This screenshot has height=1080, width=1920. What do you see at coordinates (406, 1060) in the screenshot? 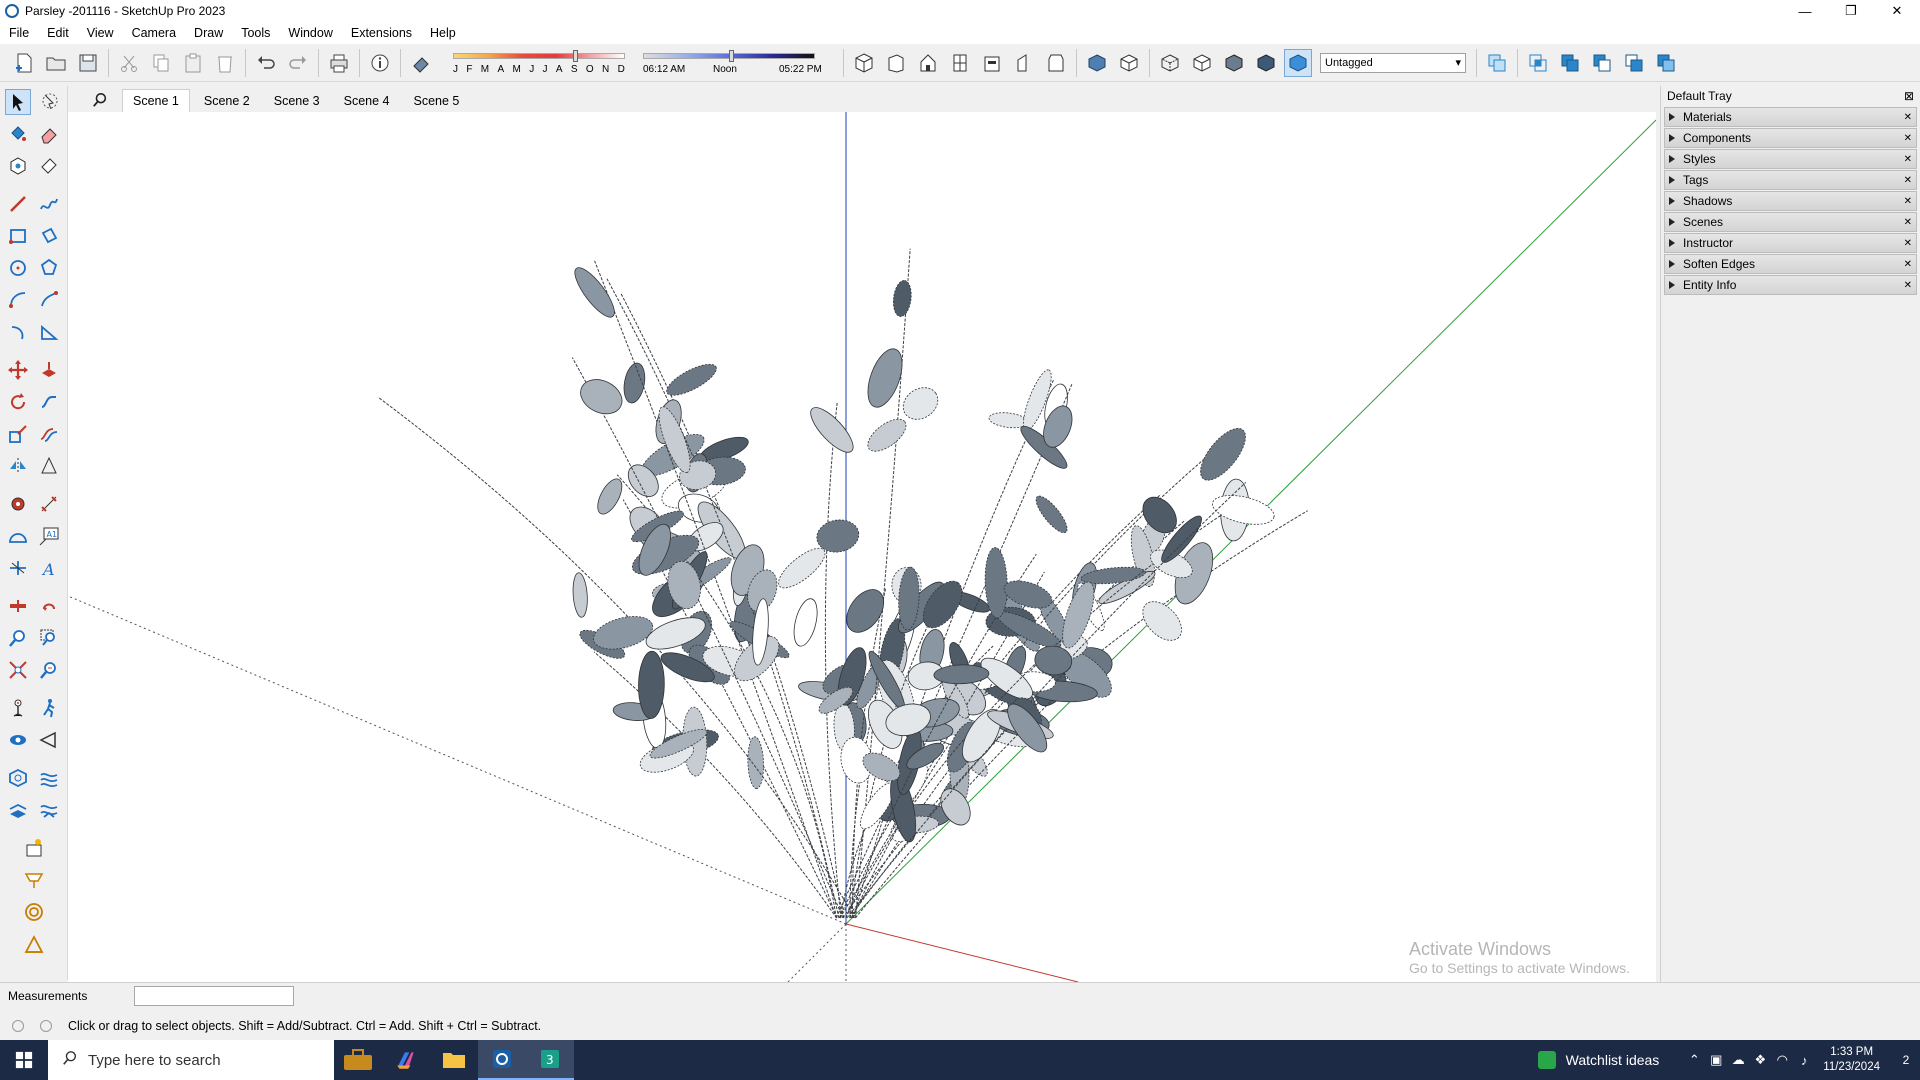
I see `copilot-icon` at bounding box center [406, 1060].